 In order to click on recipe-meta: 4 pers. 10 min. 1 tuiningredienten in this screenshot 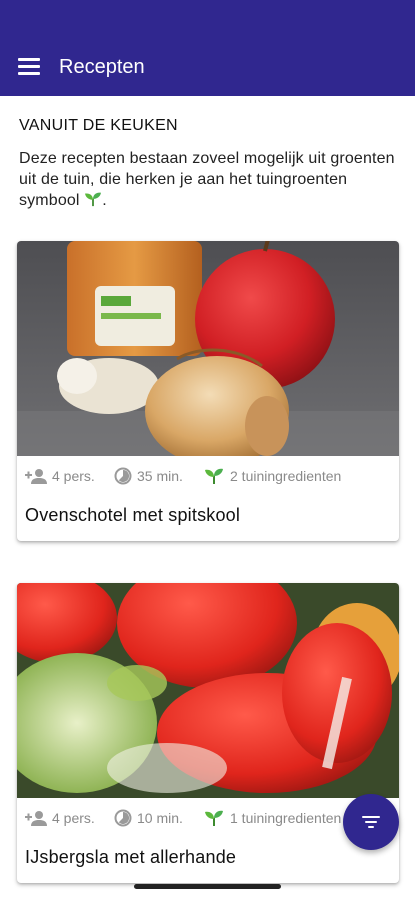, I will do `click(210, 818)`.